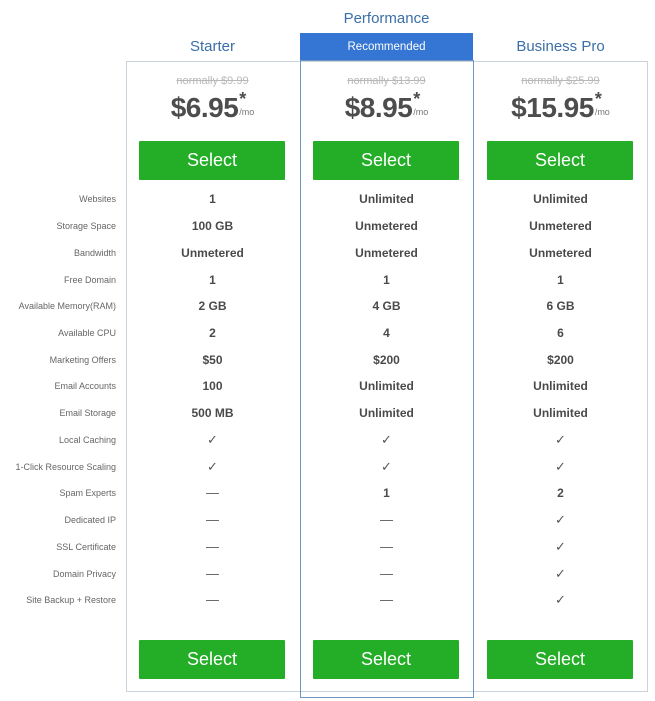 The image size is (655, 701). What do you see at coordinates (212, 659) in the screenshot?
I see `select-button-starter-bottom: Select` at bounding box center [212, 659].